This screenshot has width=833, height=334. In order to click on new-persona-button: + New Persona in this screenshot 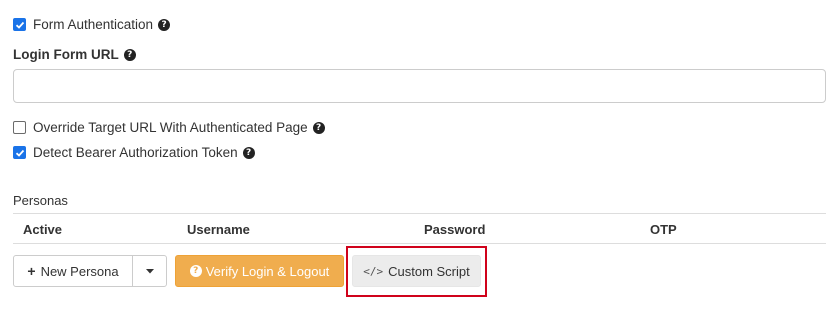, I will do `click(73, 271)`.